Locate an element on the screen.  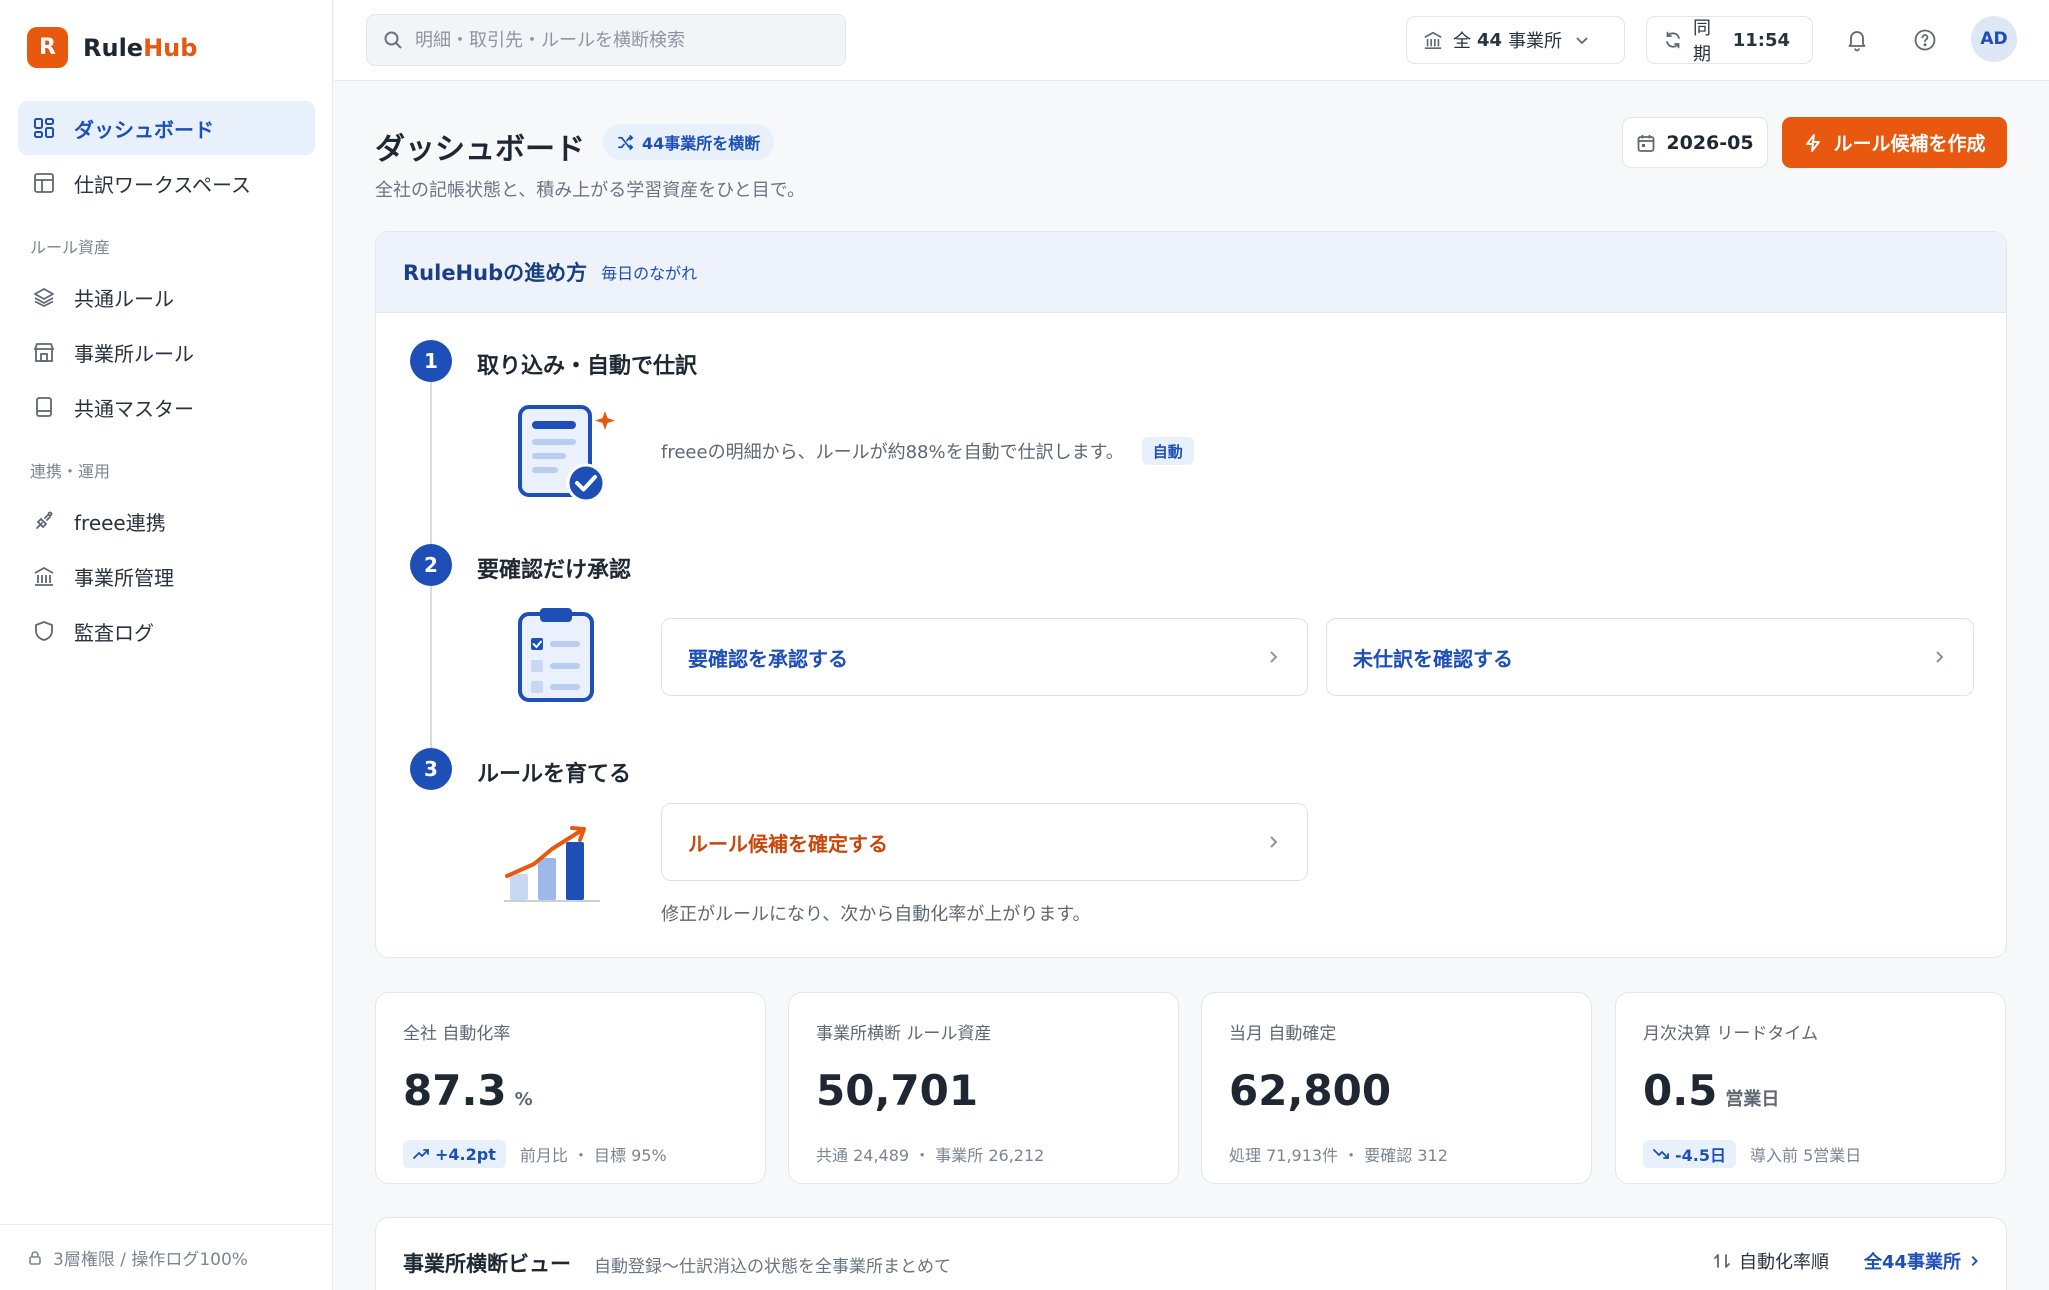
avatar: AD is located at coordinates (1994, 39).